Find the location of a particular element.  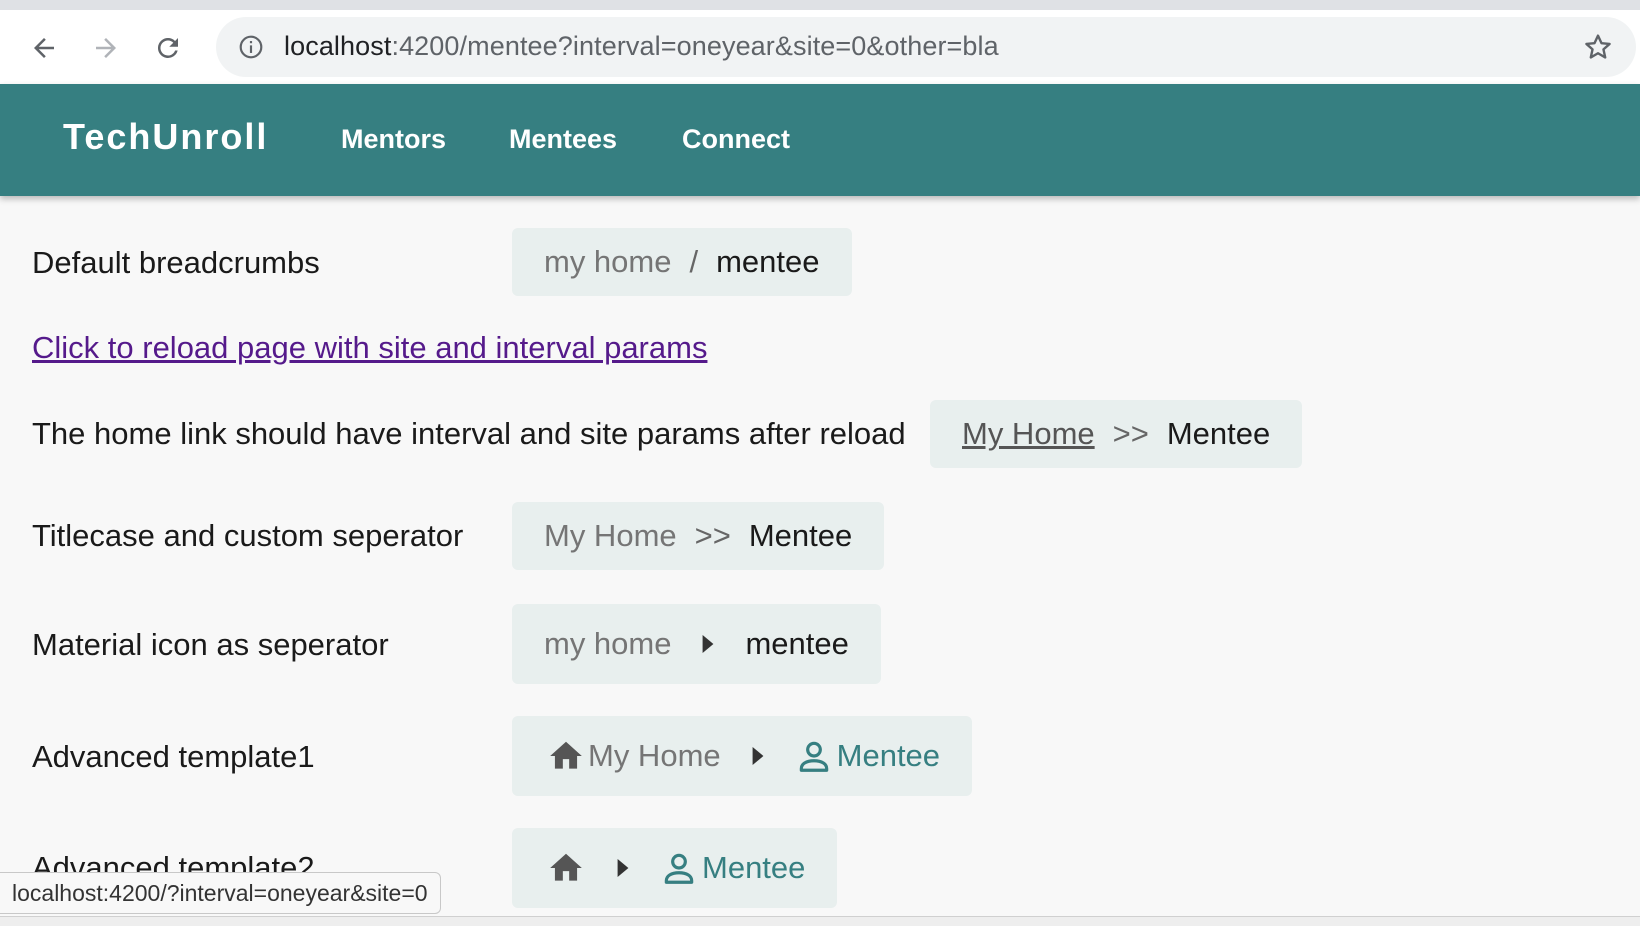

link-status-bar: localhost:4200/?interval=oneyear&site=0 is located at coordinates (220, 893).